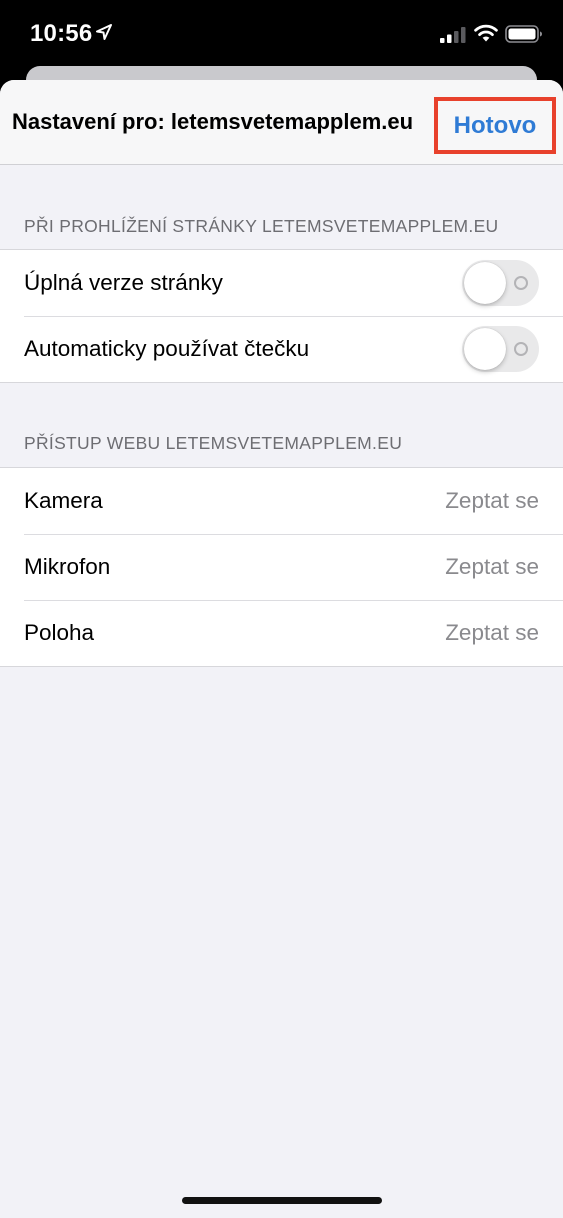  Describe the element at coordinates (63, 500) in the screenshot. I see `row-label: Kamera` at that location.